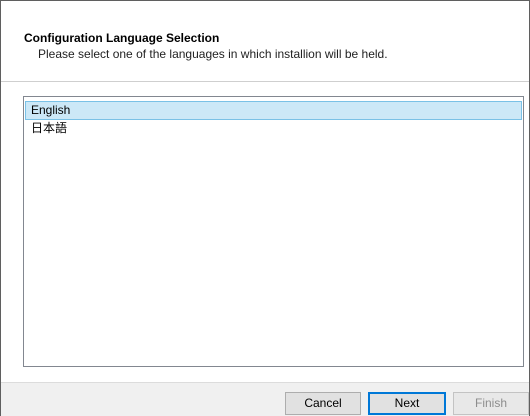 The height and width of the screenshot is (416, 530). What do you see at coordinates (491, 403) in the screenshot?
I see `finish-button: Finish` at bounding box center [491, 403].